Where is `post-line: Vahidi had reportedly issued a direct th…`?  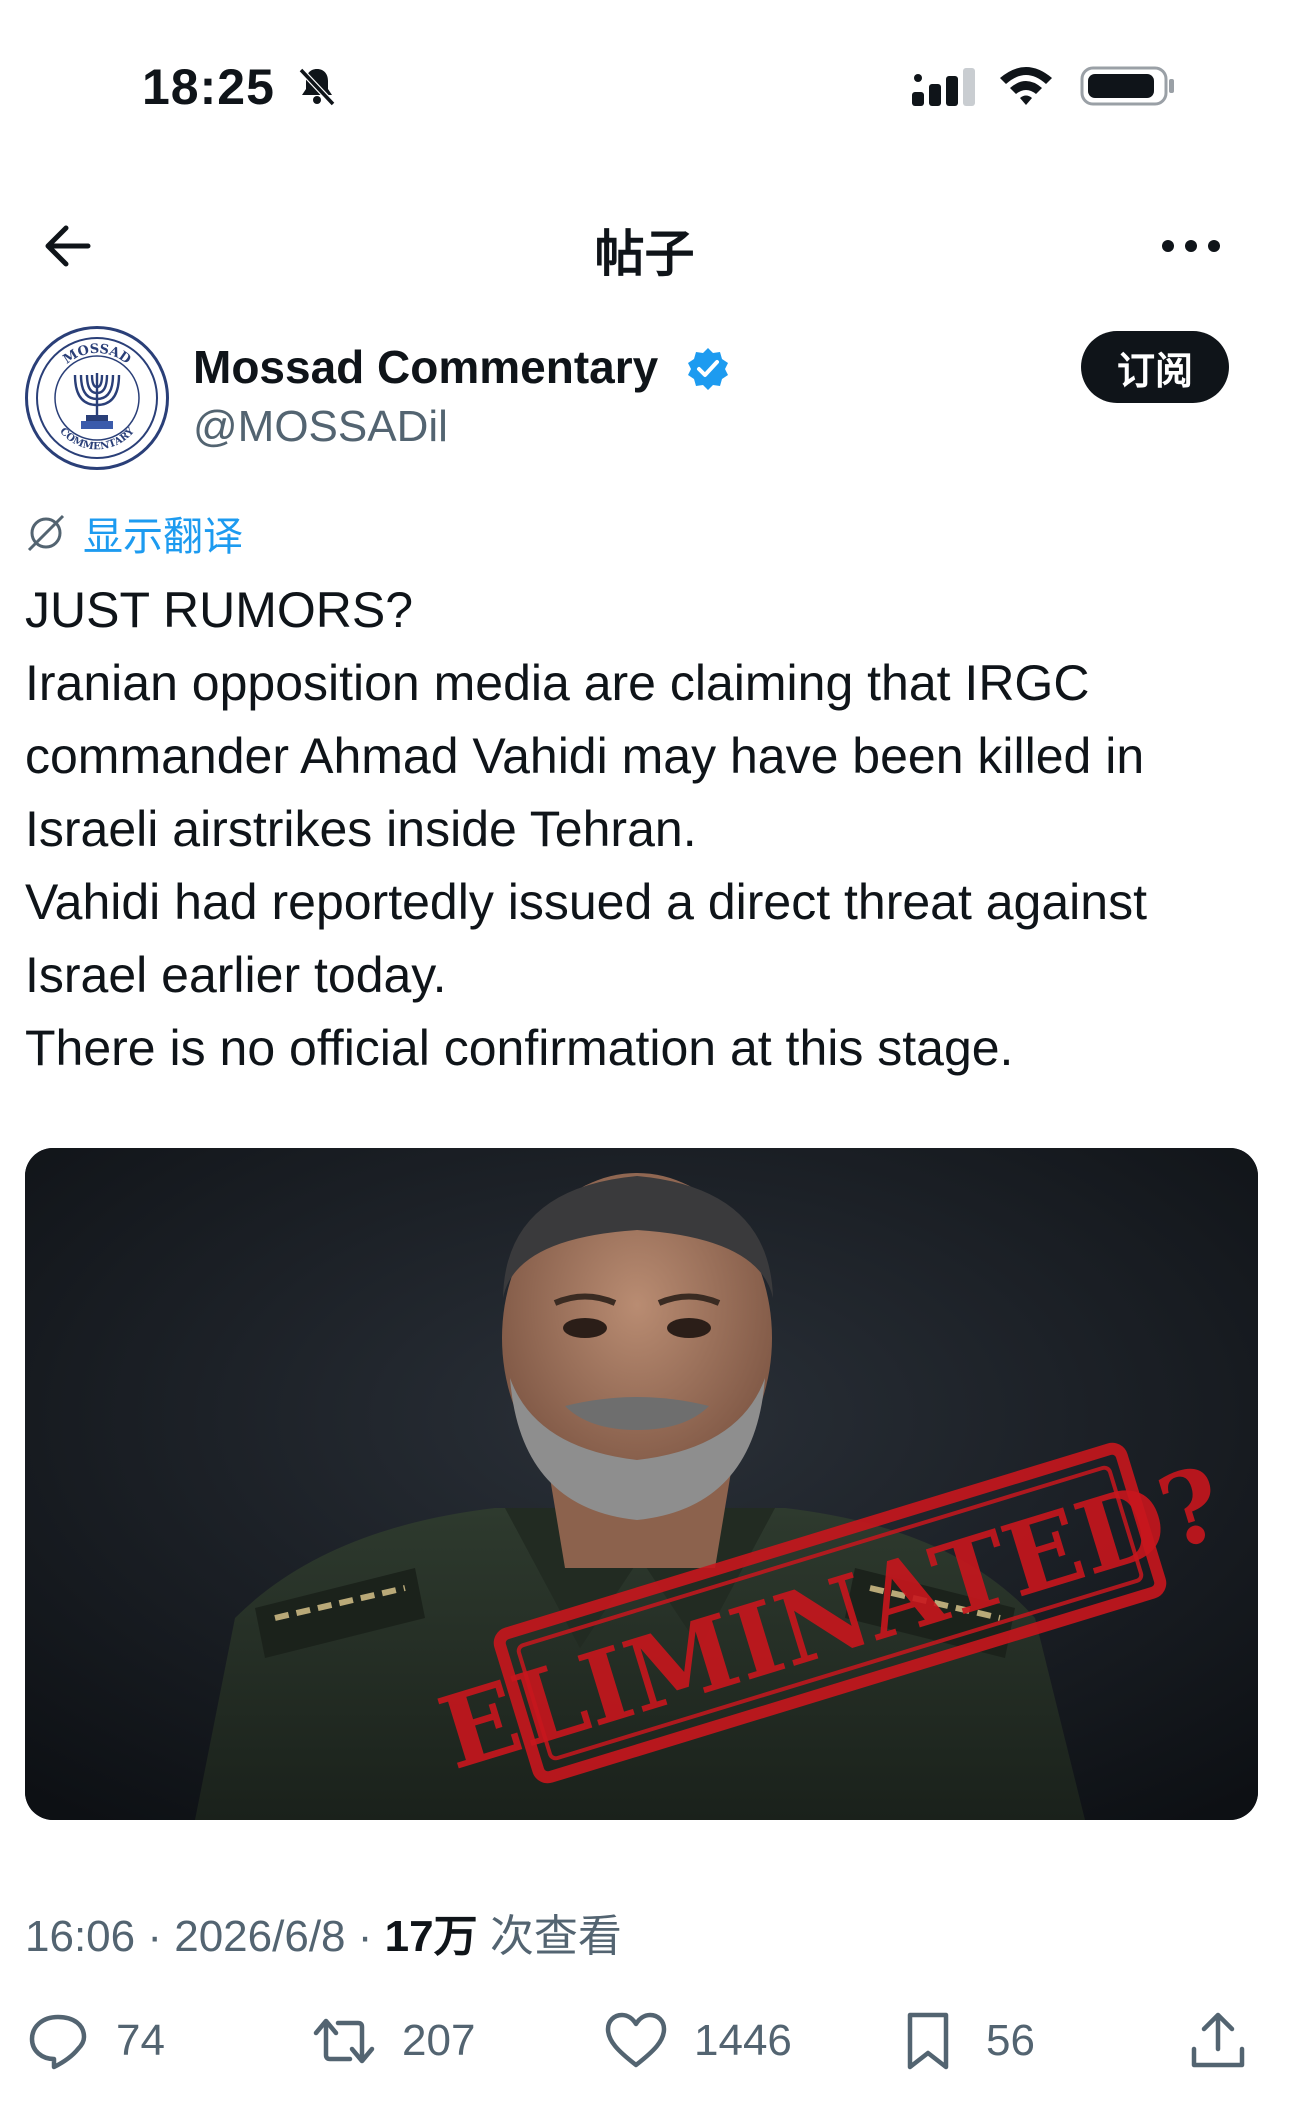
post-line: Vahidi had reportedly issued a direct th… is located at coordinates (586, 902).